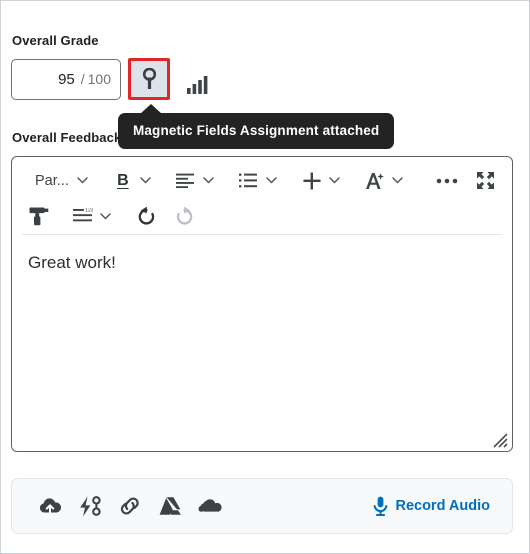  What do you see at coordinates (197, 85) in the screenshot?
I see `bar-chart-statistics-icon` at bounding box center [197, 85].